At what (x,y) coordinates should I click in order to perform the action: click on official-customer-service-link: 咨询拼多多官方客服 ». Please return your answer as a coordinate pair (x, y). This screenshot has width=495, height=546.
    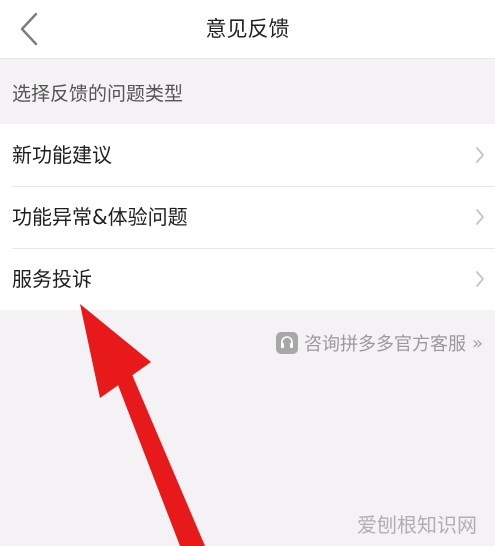
    Looking at the image, I should click on (379, 343).